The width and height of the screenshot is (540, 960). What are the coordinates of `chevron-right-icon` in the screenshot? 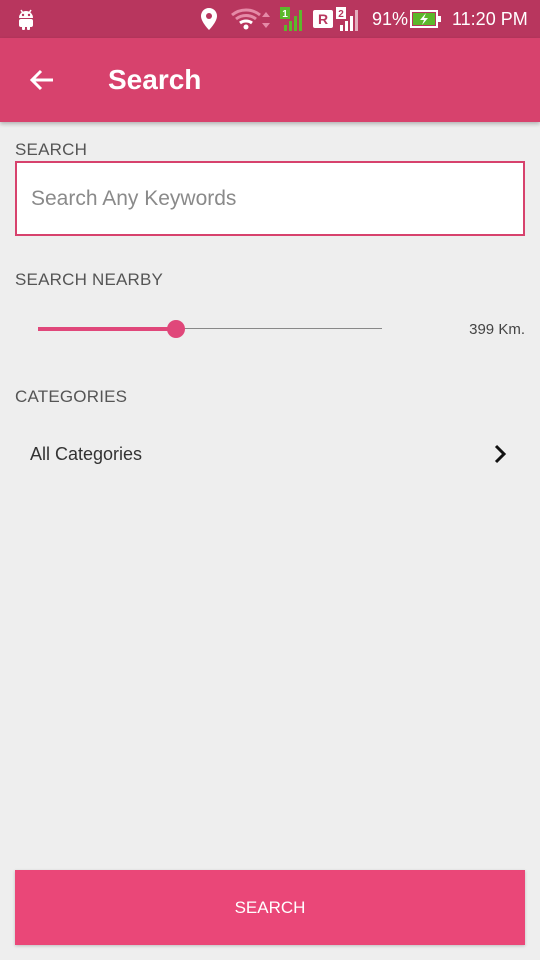 It's located at (500, 454).